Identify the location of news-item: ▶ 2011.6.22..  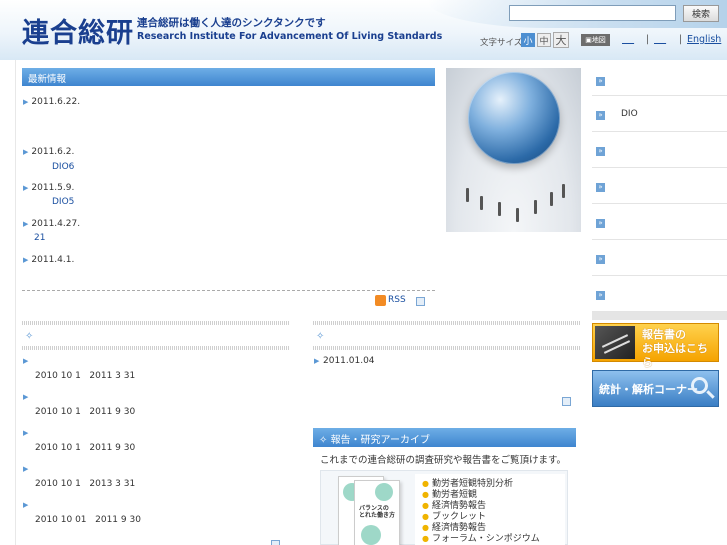
(51, 102).